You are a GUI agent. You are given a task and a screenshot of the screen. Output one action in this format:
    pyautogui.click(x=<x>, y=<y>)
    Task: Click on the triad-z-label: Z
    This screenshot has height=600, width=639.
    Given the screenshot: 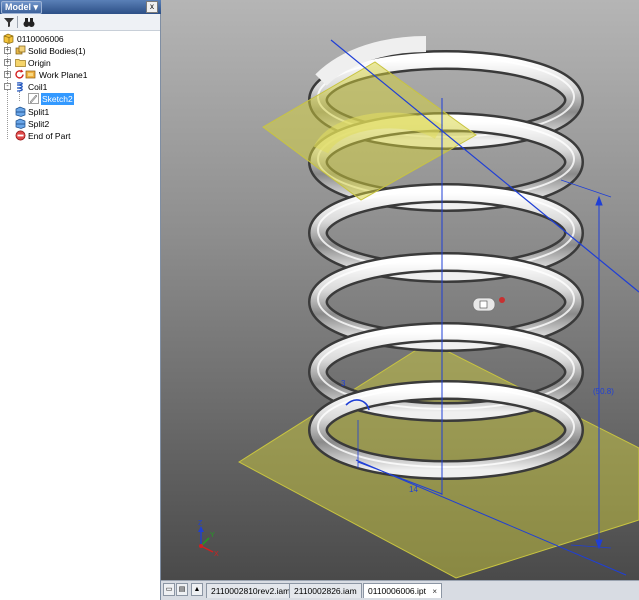 What is the action you would take?
    pyautogui.click(x=200, y=523)
    